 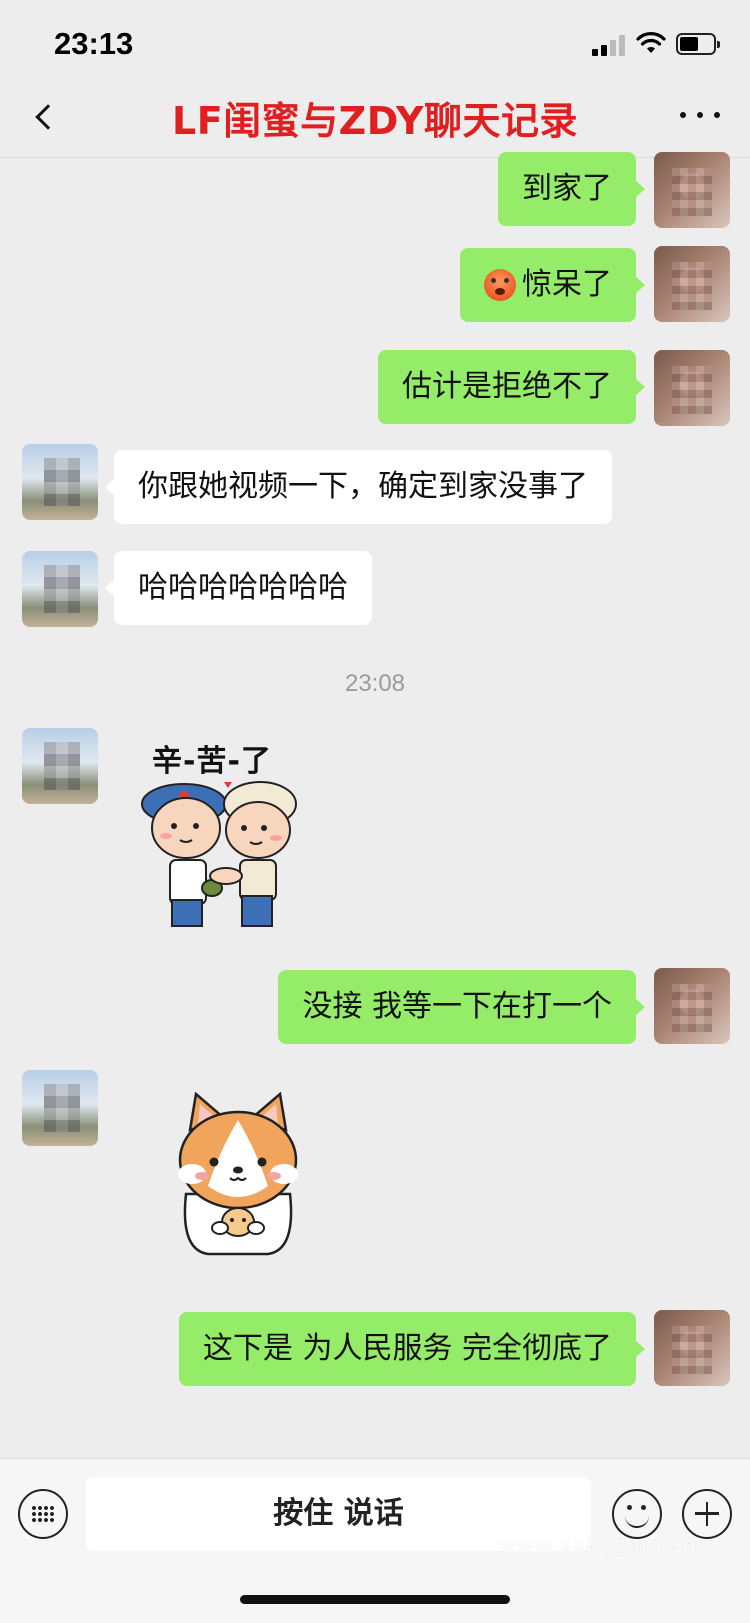 What do you see at coordinates (375, 121) in the screenshot?
I see `chat-title: LF闺蜜与ZDY聊天记录` at bounding box center [375, 121].